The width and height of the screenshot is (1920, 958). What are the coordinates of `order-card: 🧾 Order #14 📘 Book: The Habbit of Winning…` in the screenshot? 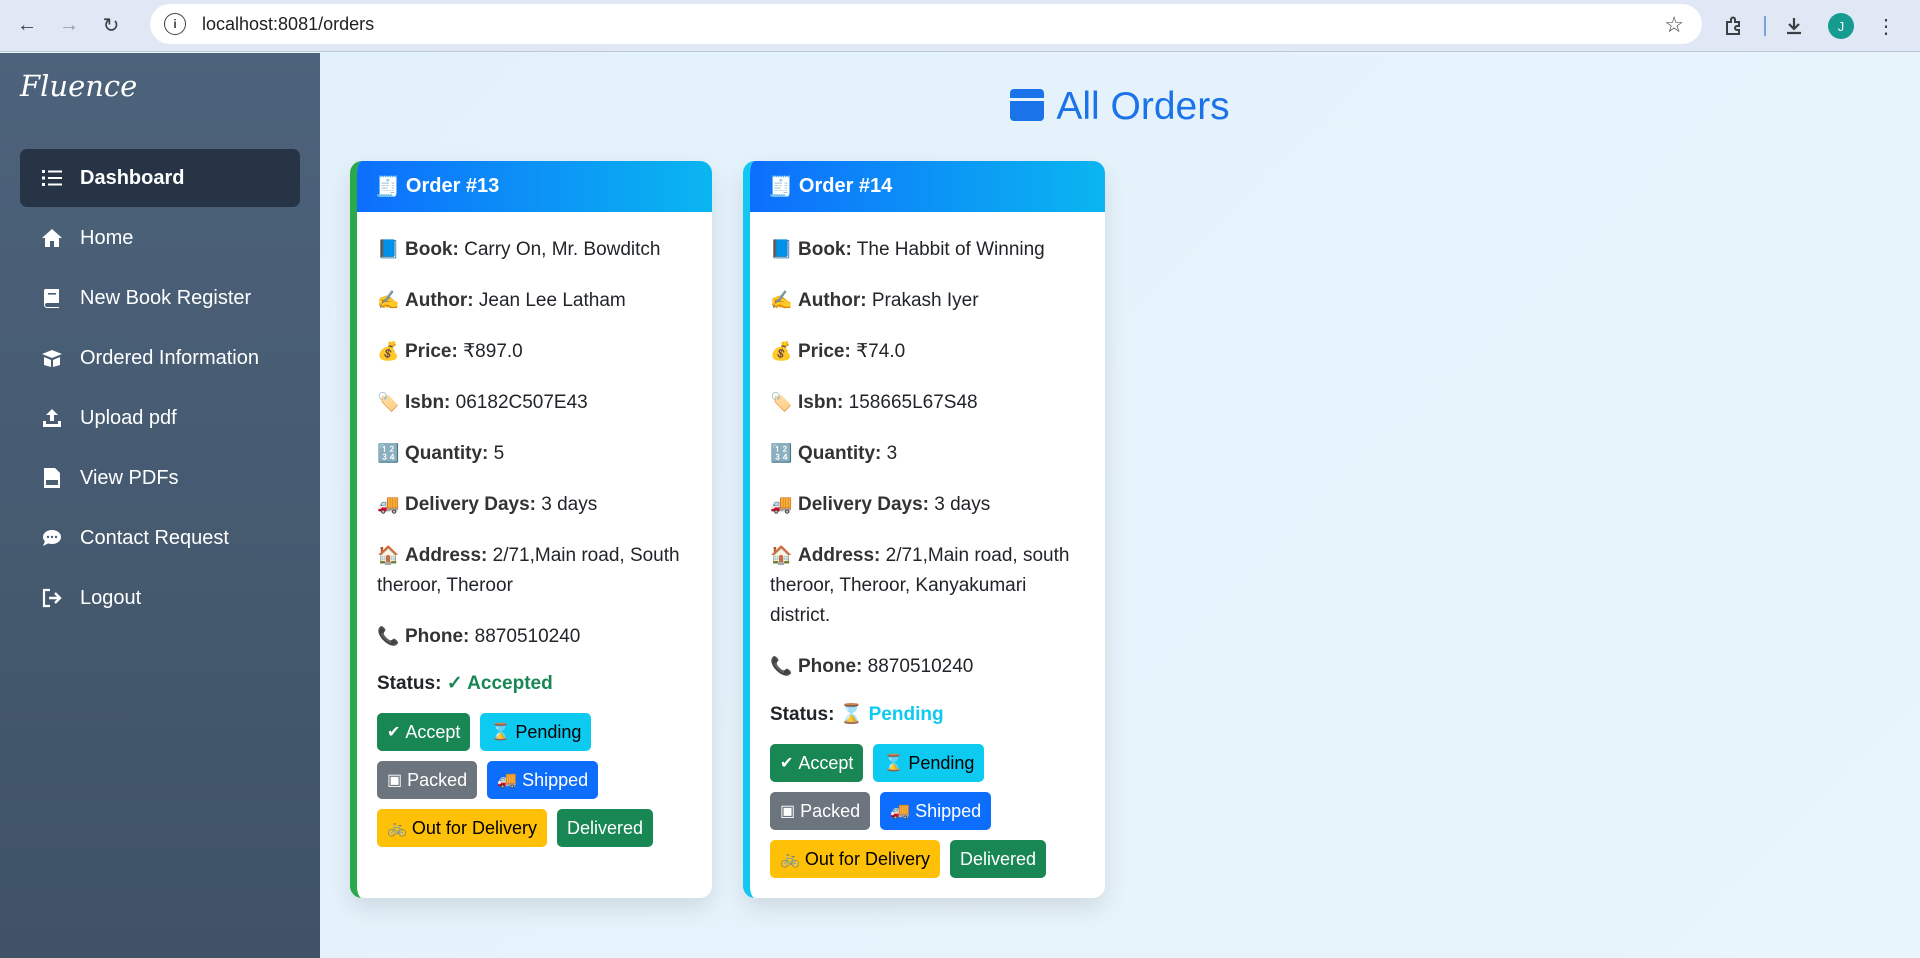 It's located at (924, 529).